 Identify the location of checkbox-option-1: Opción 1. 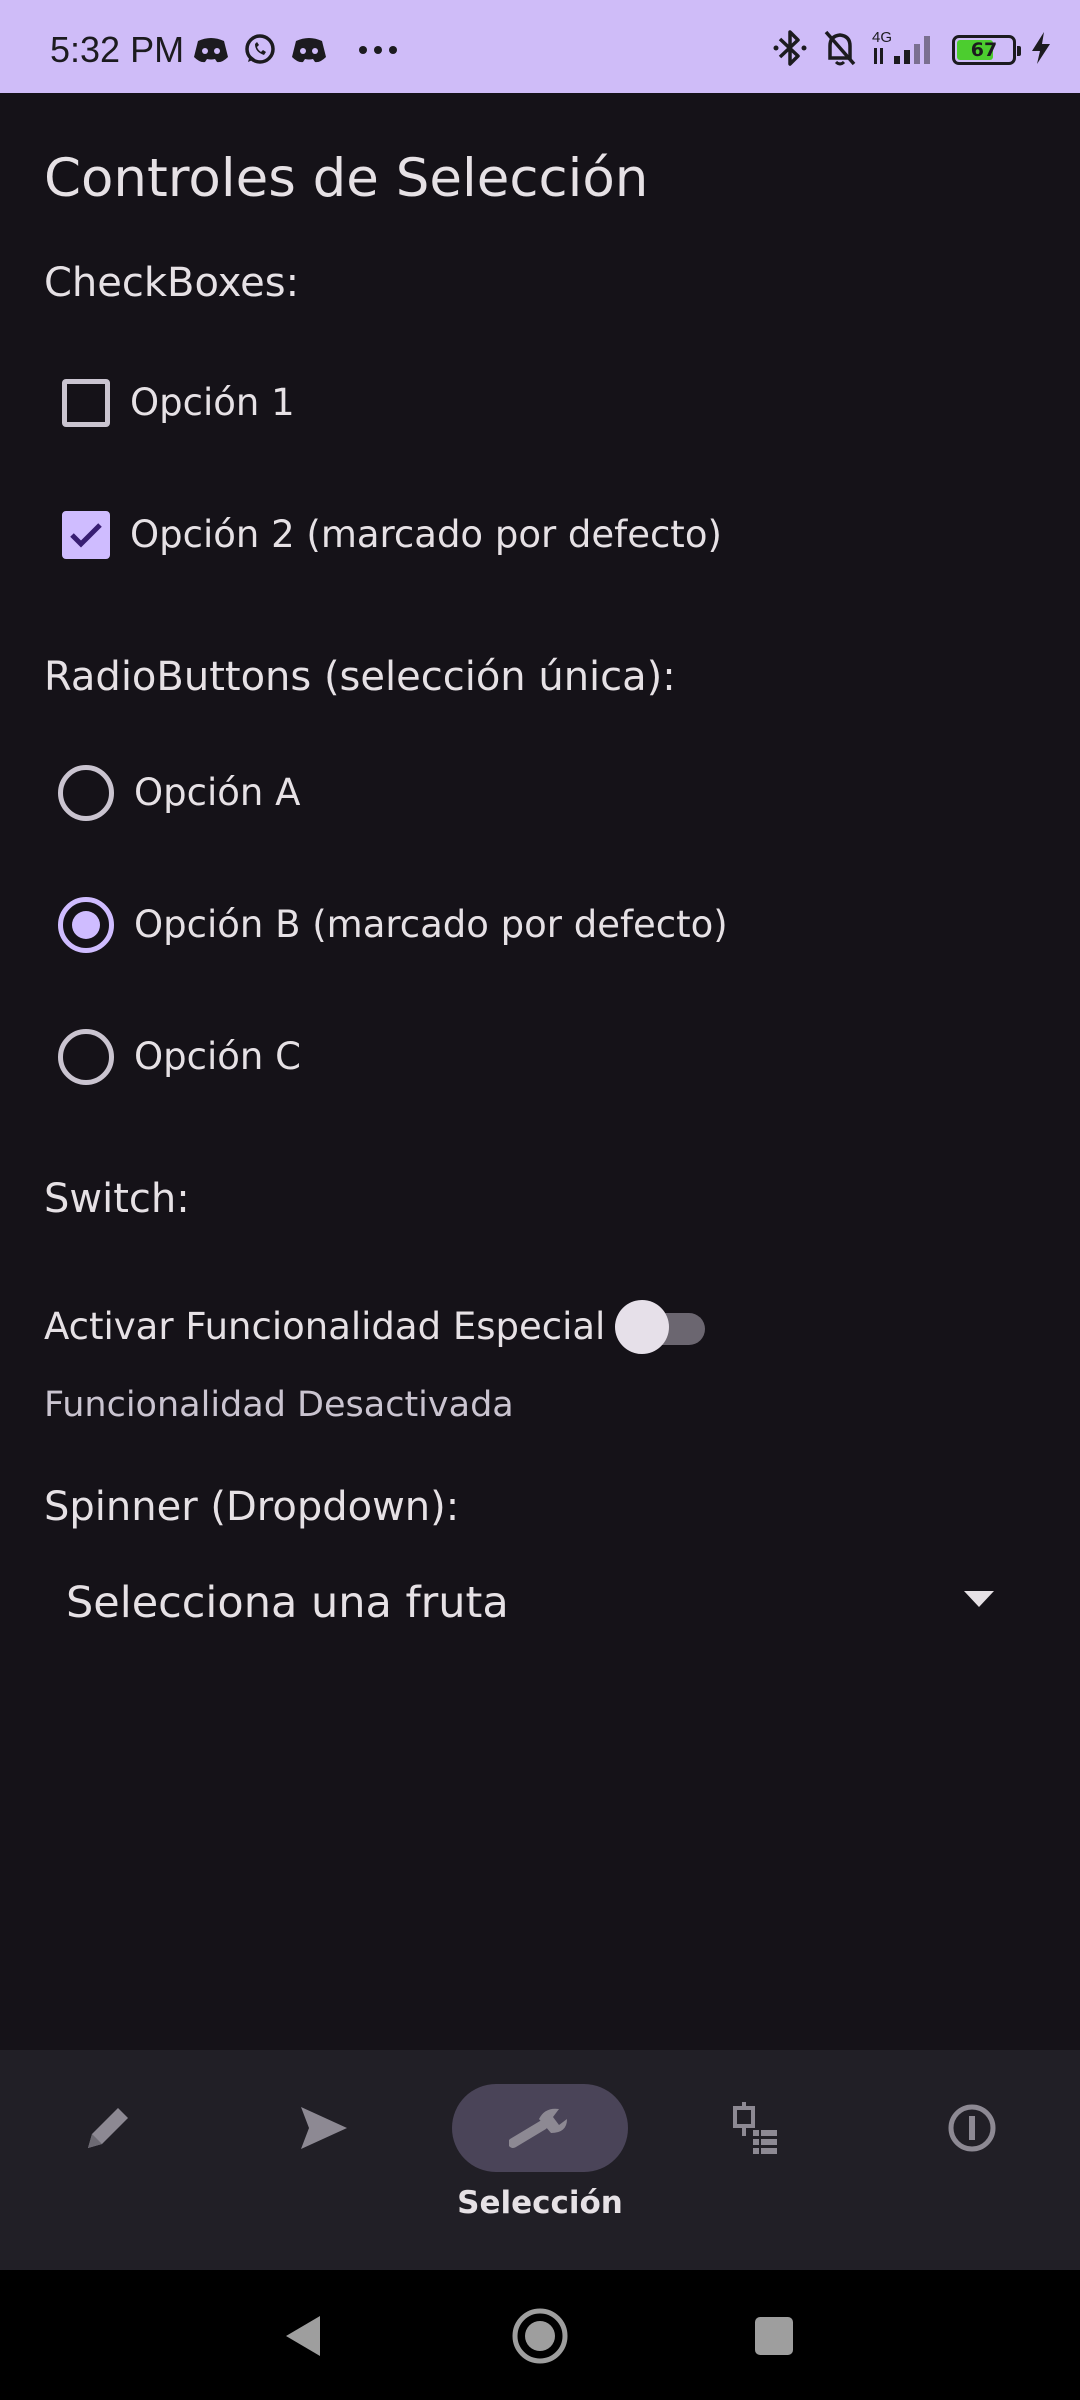
(169, 403).